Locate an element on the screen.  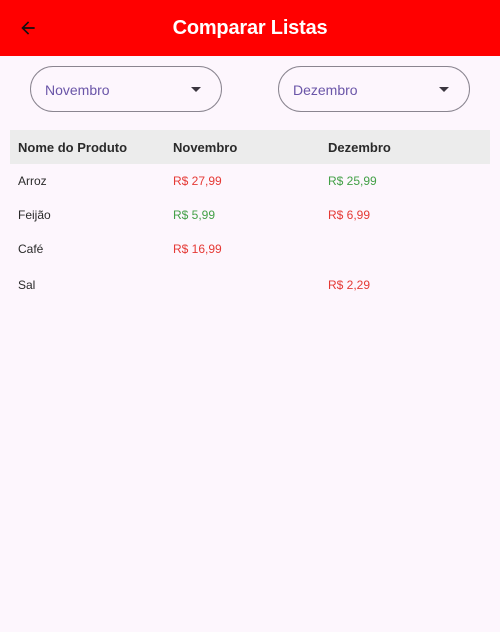
product-name: Feijão is located at coordinates (34, 214).